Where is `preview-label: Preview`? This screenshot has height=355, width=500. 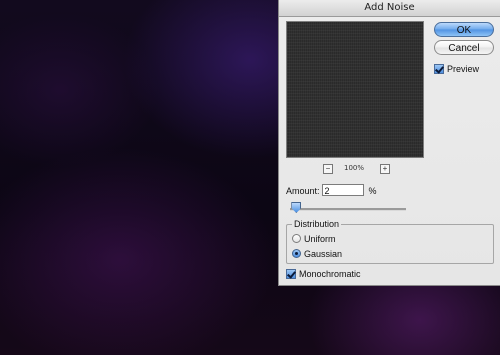 preview-label: Preview is located at coordinates (463, 69).